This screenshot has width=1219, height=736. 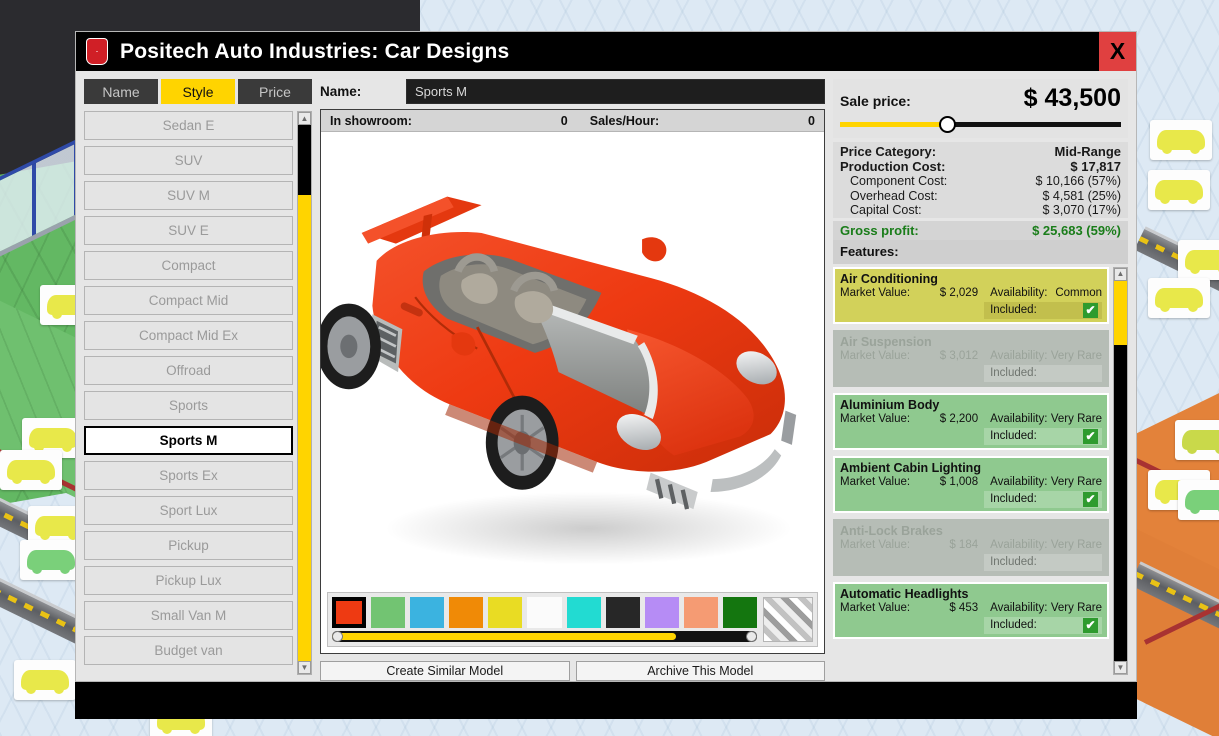 What do you see at coordinates (572, 121) in the screenshot?
I see `showroom-stats: In showroom: 0 Sales/Hour: 0` at bounding box center [572, 121].